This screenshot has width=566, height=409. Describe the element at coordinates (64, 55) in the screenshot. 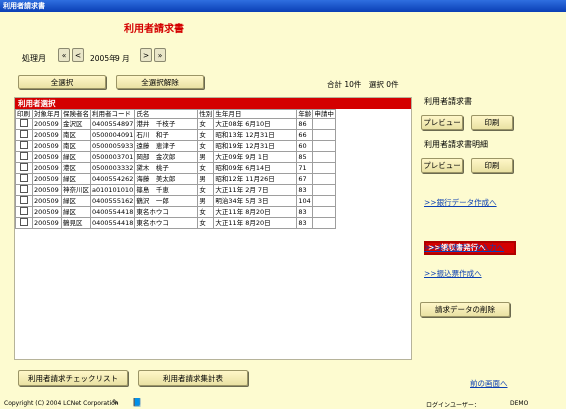

I see `prev-year-button: «` at that location.